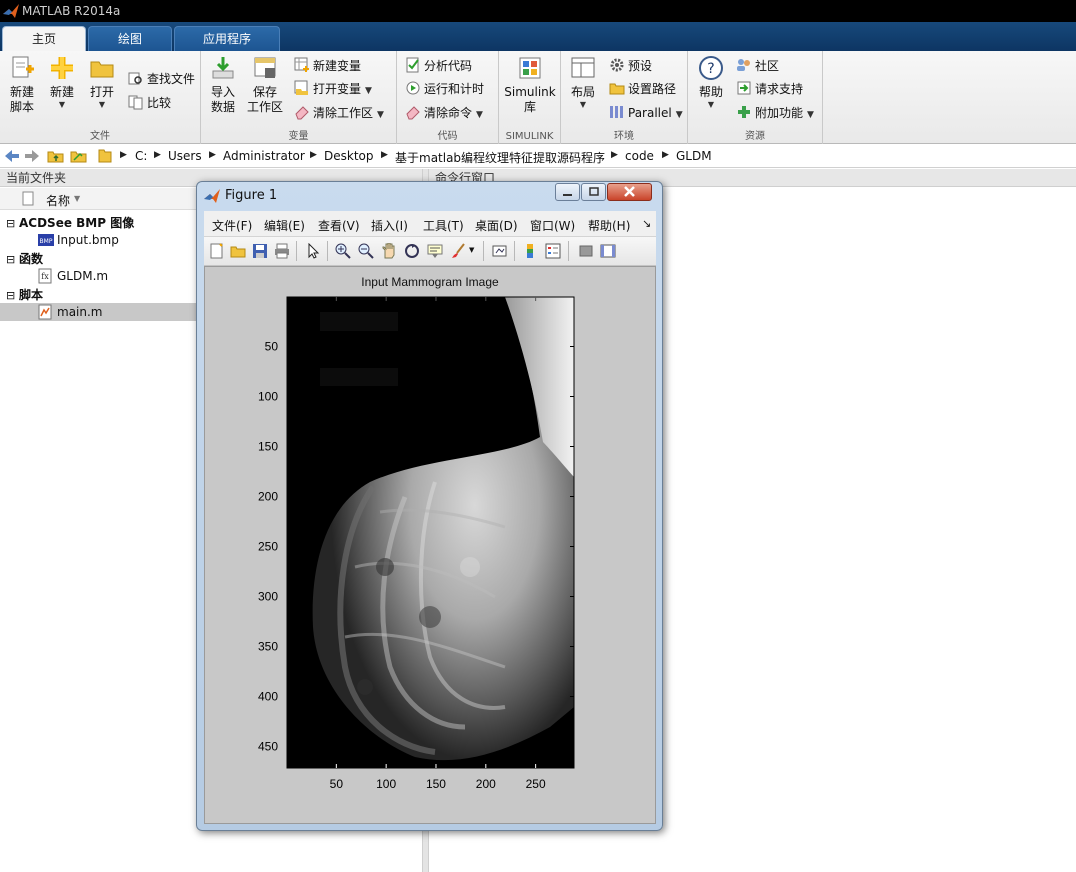 This screenshot has height=872, width=1076. What do you see at coordinates (161, 79) in the screenshot?
I see `find-files-button: 查找文件` at bounding box center [161, 79].